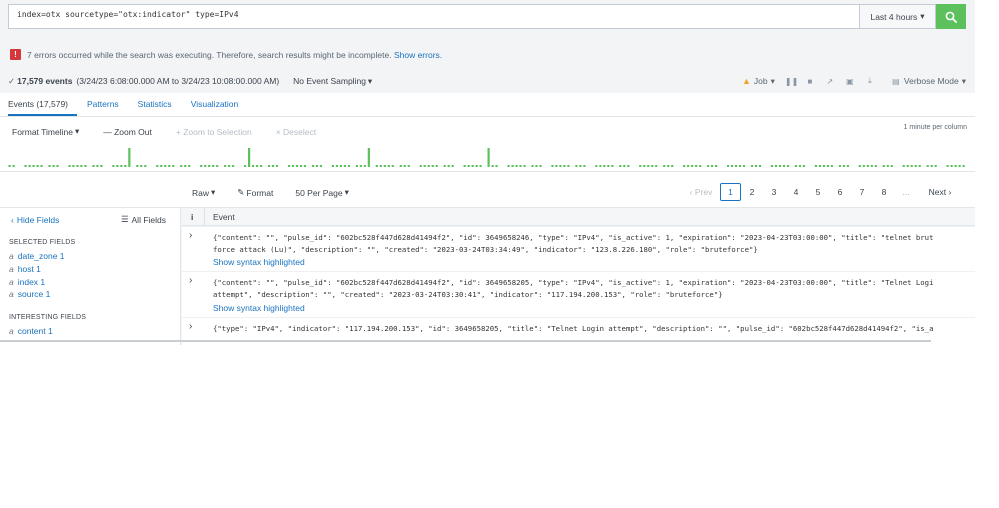 The image size is (999, 508). I want to click on tab-patterns: Patterns, so click(107, 104).